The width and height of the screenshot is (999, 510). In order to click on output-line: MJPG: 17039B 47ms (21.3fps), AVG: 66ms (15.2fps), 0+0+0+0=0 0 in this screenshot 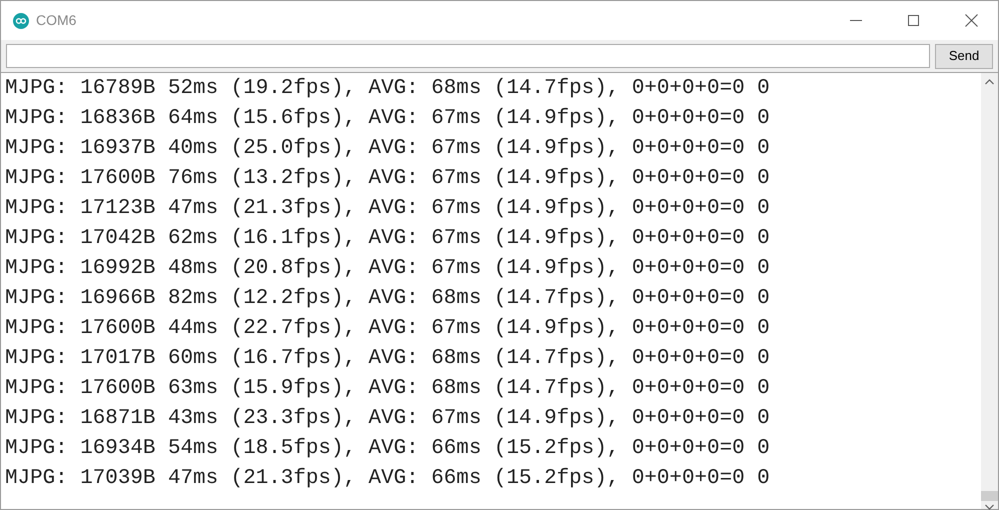, I will do `click(387, 479)`.